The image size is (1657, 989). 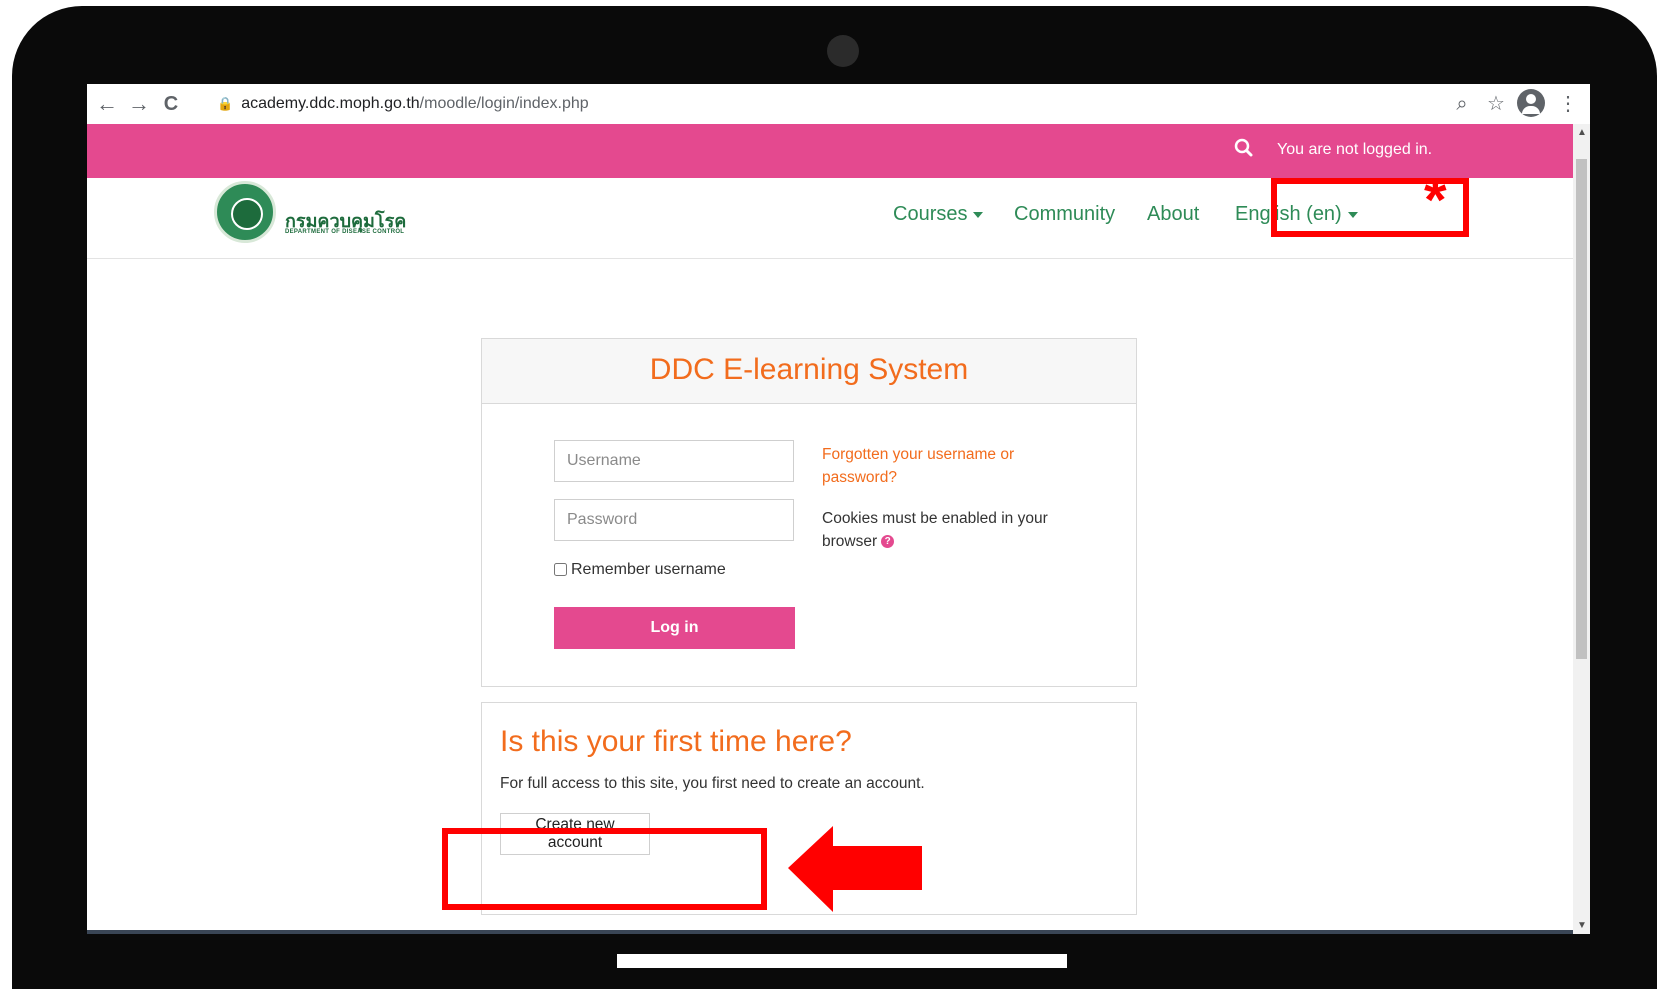 I want to click on nav-about: About, so click(x=1173, y=214).